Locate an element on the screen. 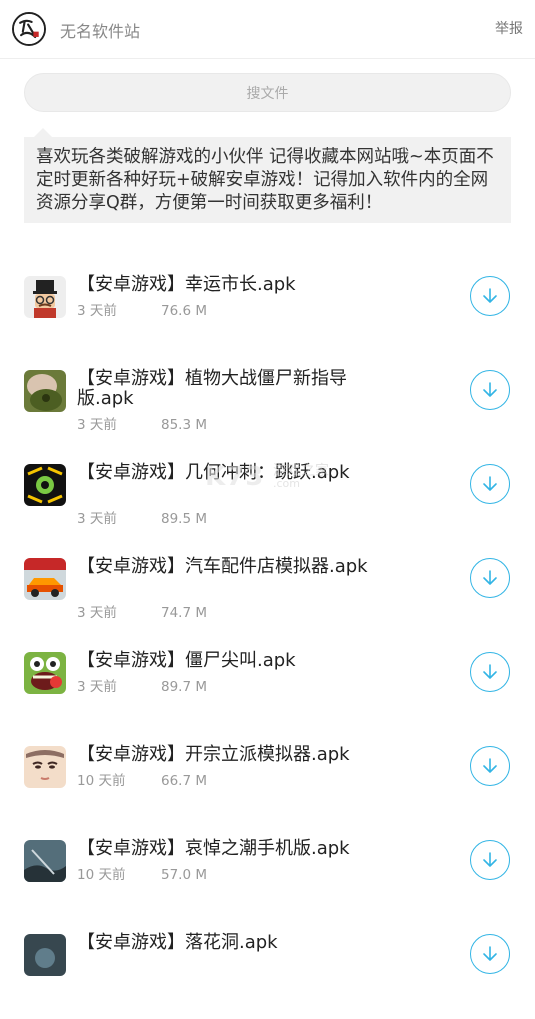 This screenshot has height=1019, width=535. sect-simulator-game-icon is located at coordinates (45, 767).